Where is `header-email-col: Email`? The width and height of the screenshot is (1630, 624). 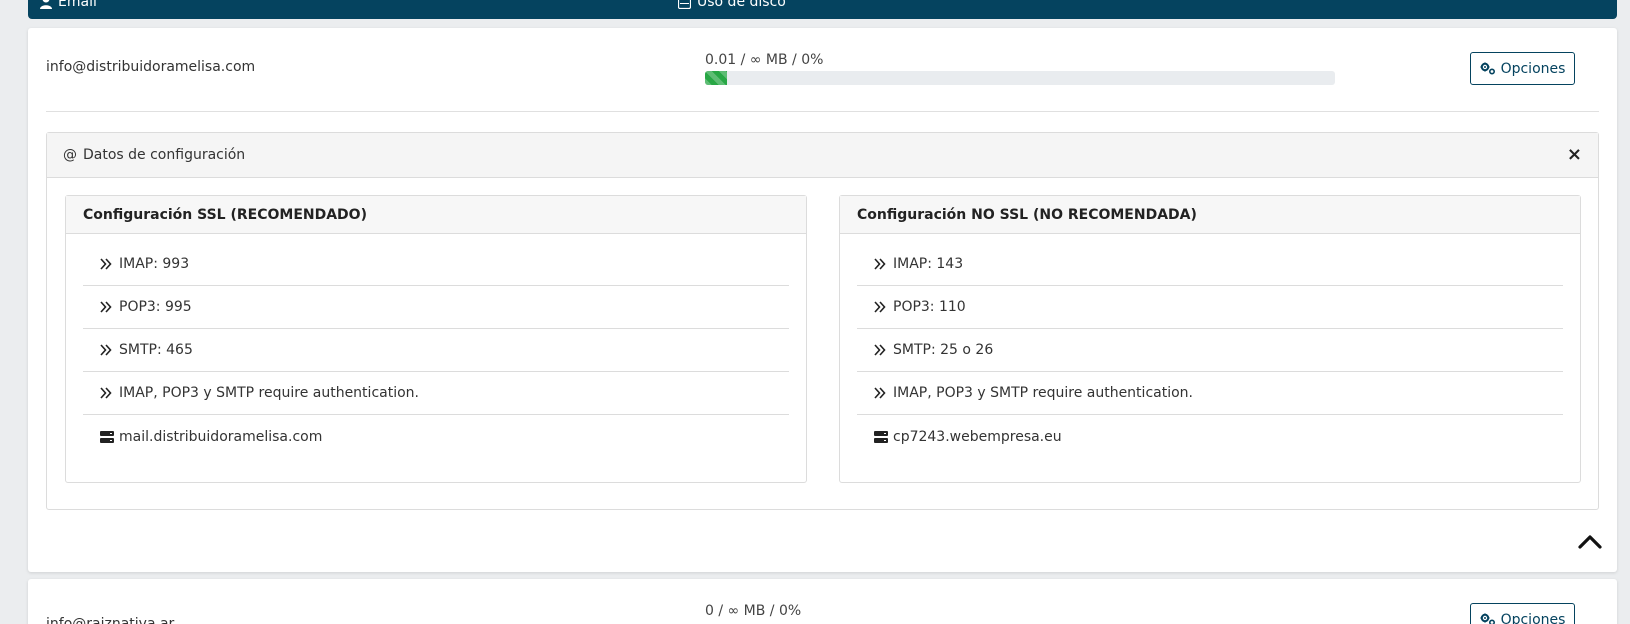 header-email-col: Email is located at coordinates (68, 5).